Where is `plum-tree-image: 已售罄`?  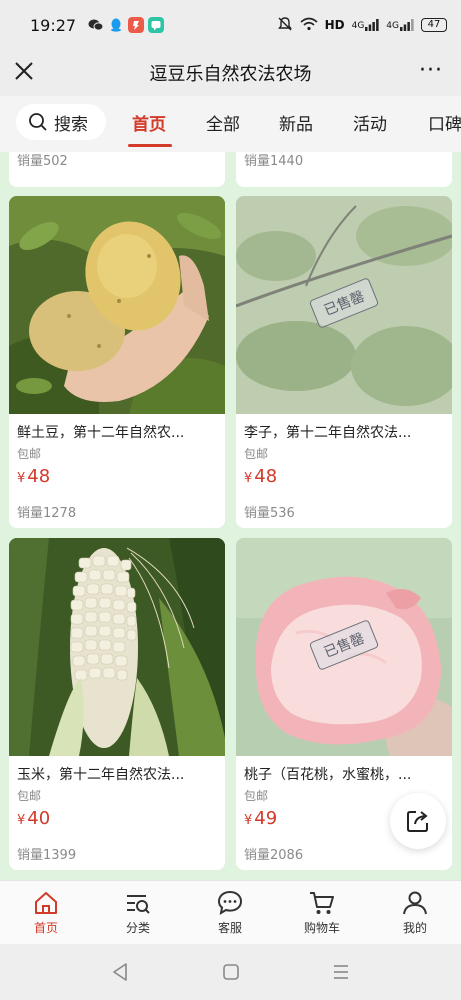 plum-tree-image: 已售罄 is located at coordinates (344, 305).